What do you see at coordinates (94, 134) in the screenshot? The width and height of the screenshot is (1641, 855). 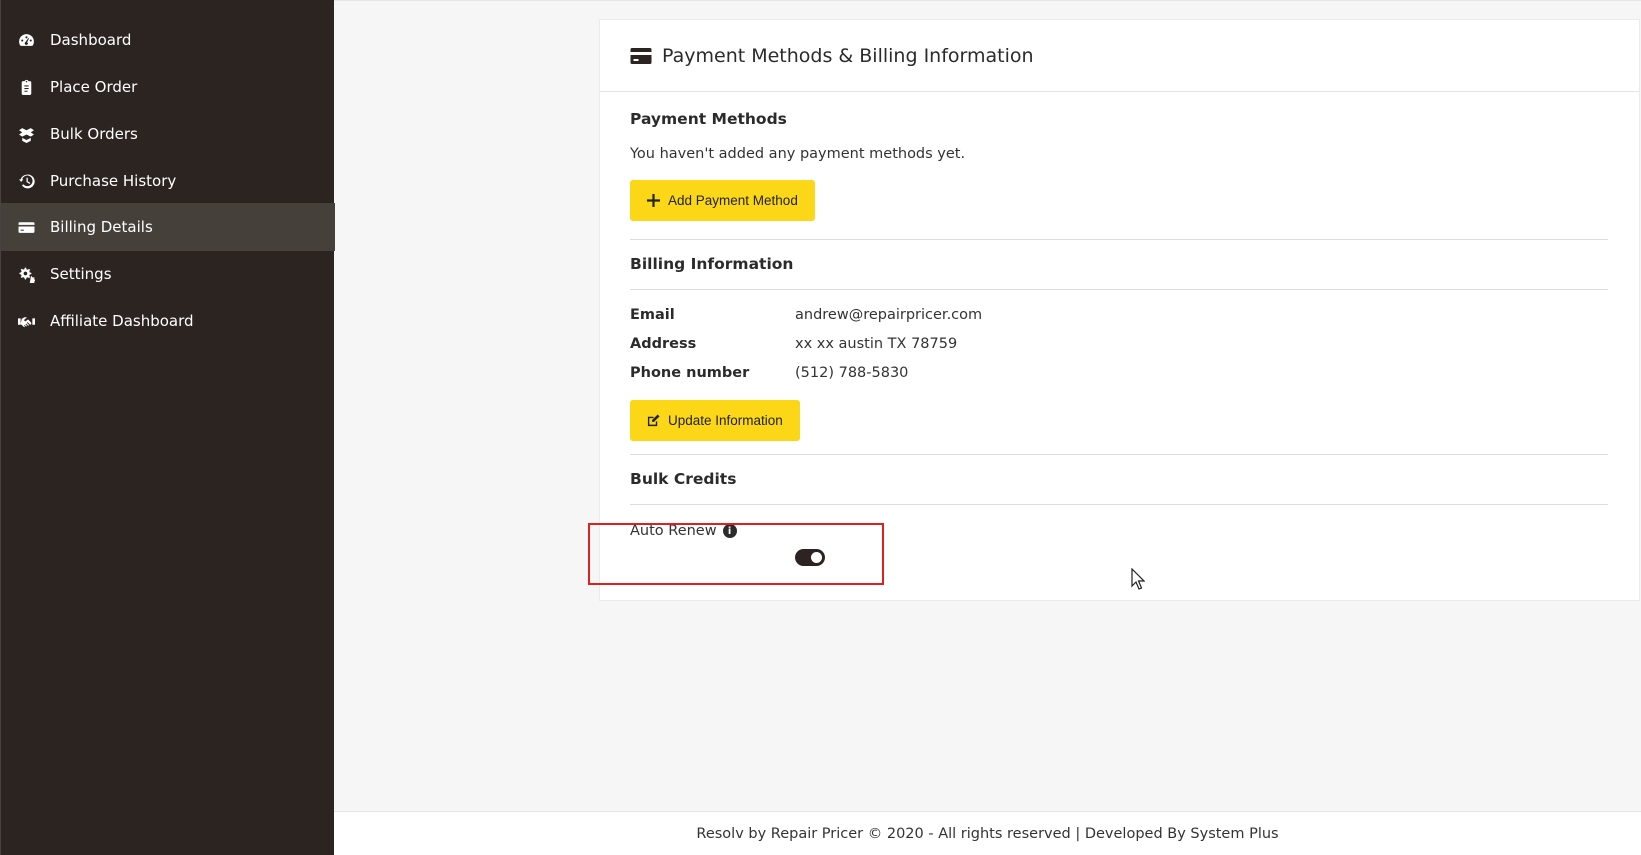 I see `sidebar-item-label: Bulk Orders` at bounding box center [94, 134].